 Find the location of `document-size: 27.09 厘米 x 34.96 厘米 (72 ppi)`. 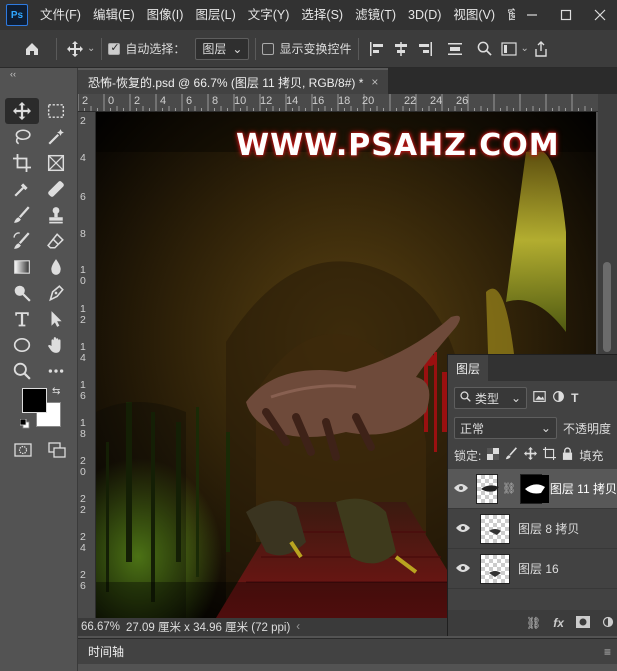

document-size: 27.09 厘米 x 34.96 厘米 (72 ppi) is located at coordinates (208, 628).